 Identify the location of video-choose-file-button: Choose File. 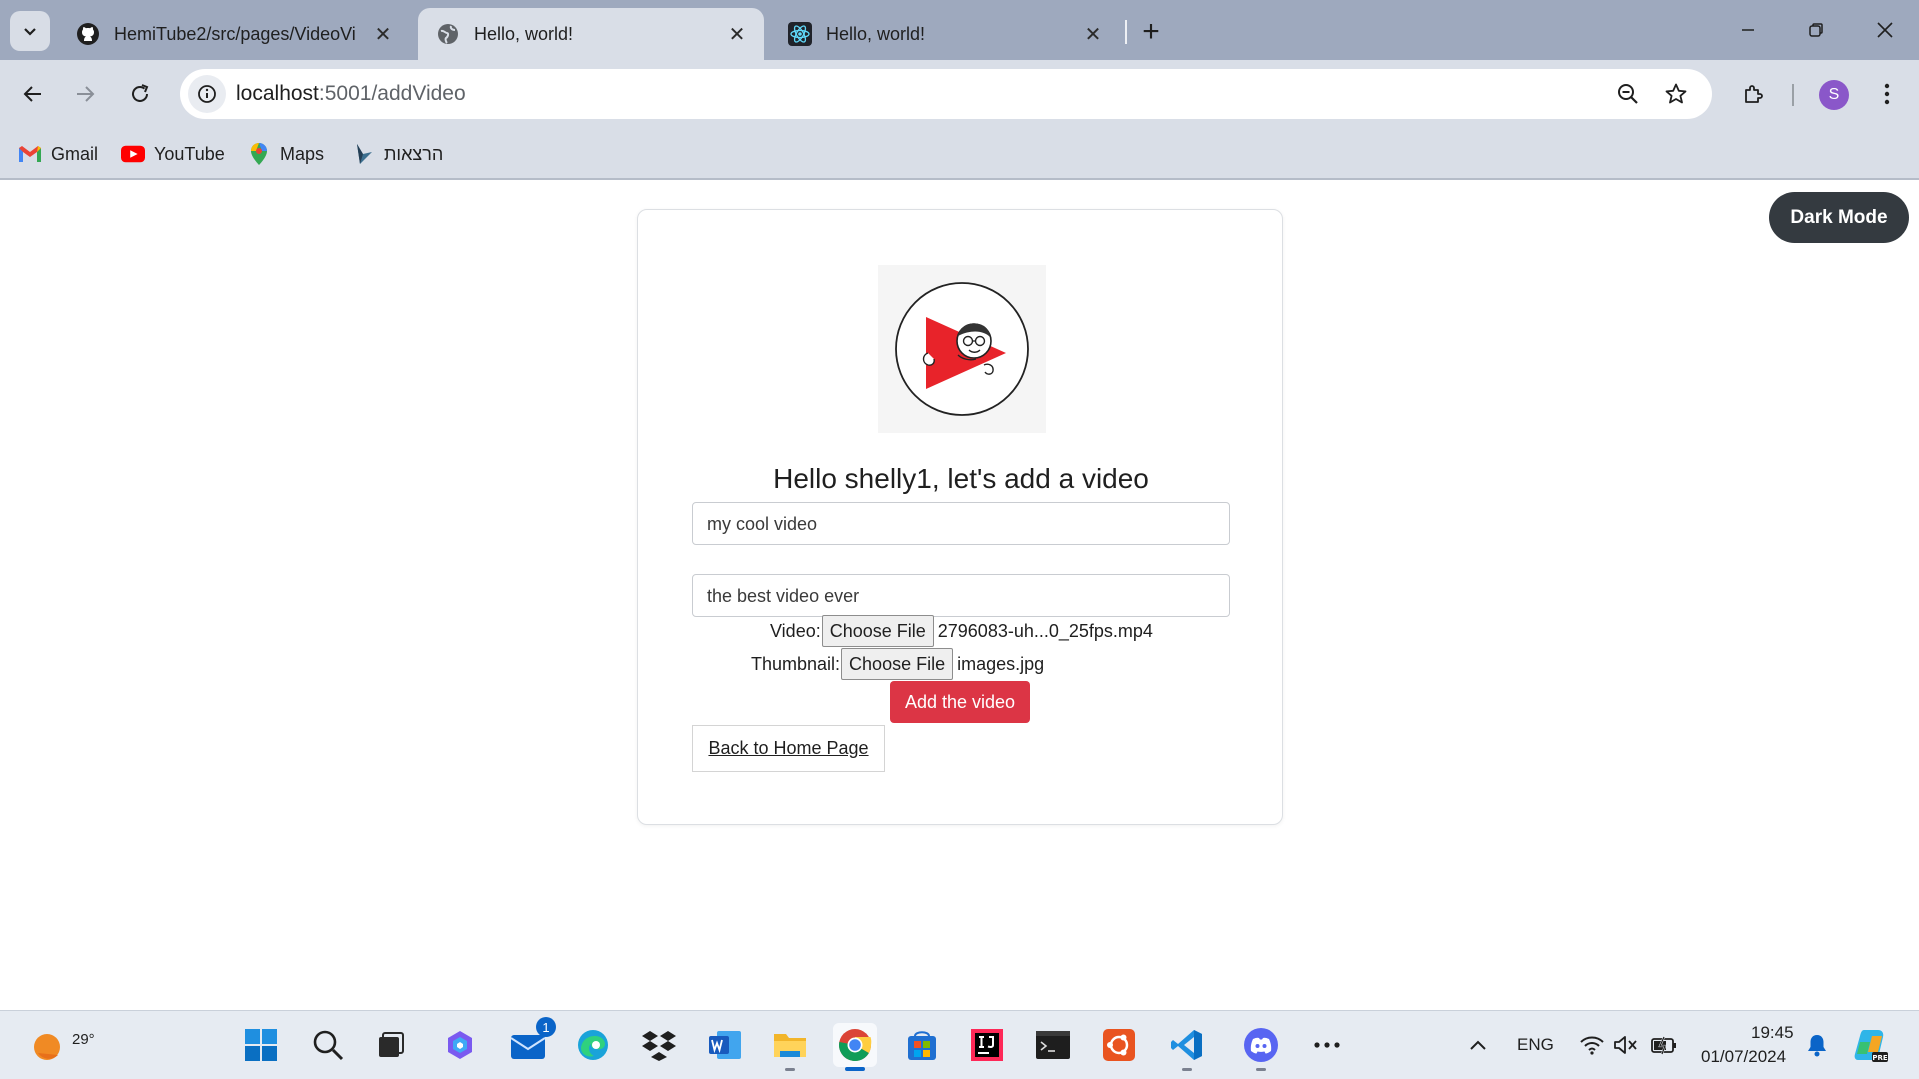
(877, 631).